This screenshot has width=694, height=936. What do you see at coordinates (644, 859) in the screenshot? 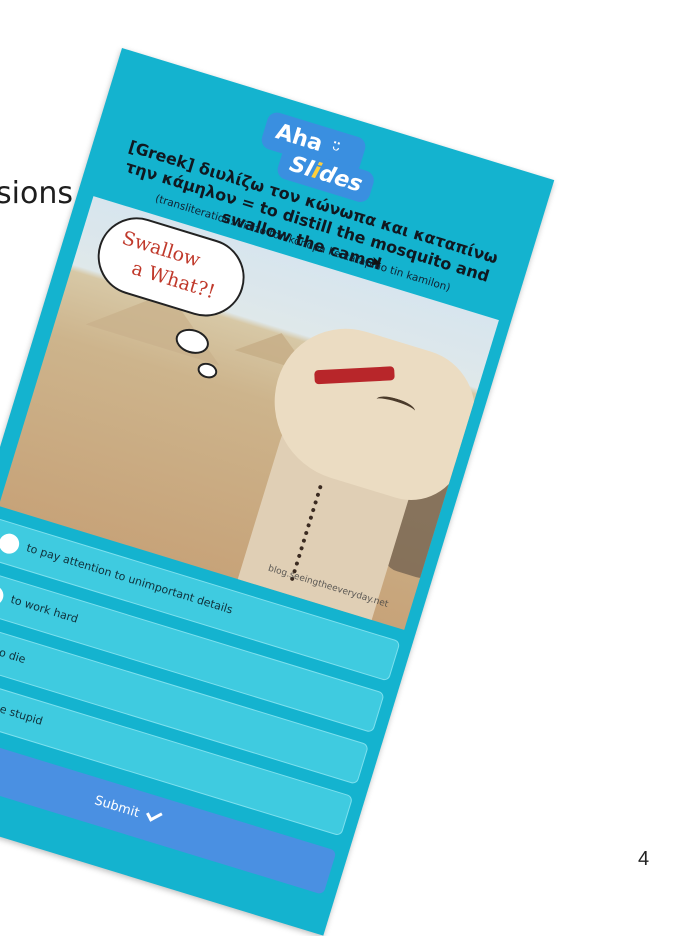
I see `page-number: 4` at bounding box center [644, 859].